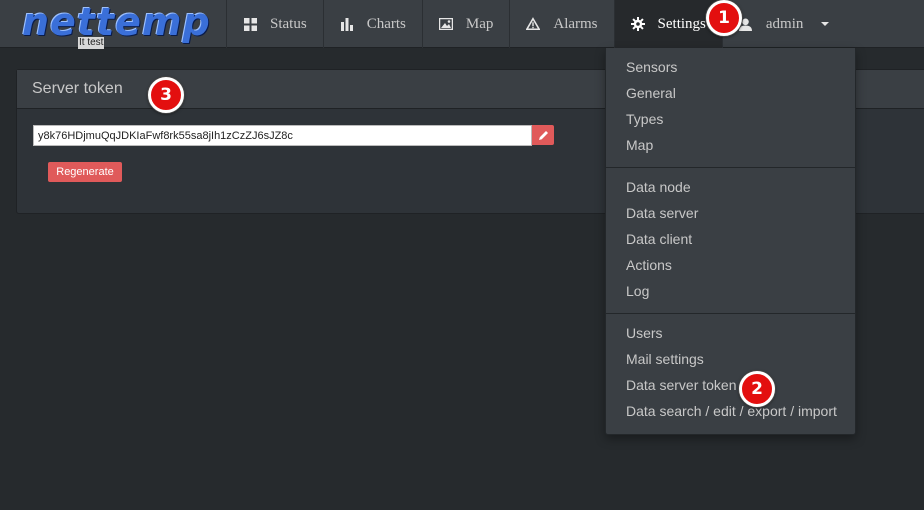 The width and height of the screenshot is (924, 510). Describe the element at coordinates (575, 23) in the screenshot. I see `nav-alarms-label: Alarms` at that location.